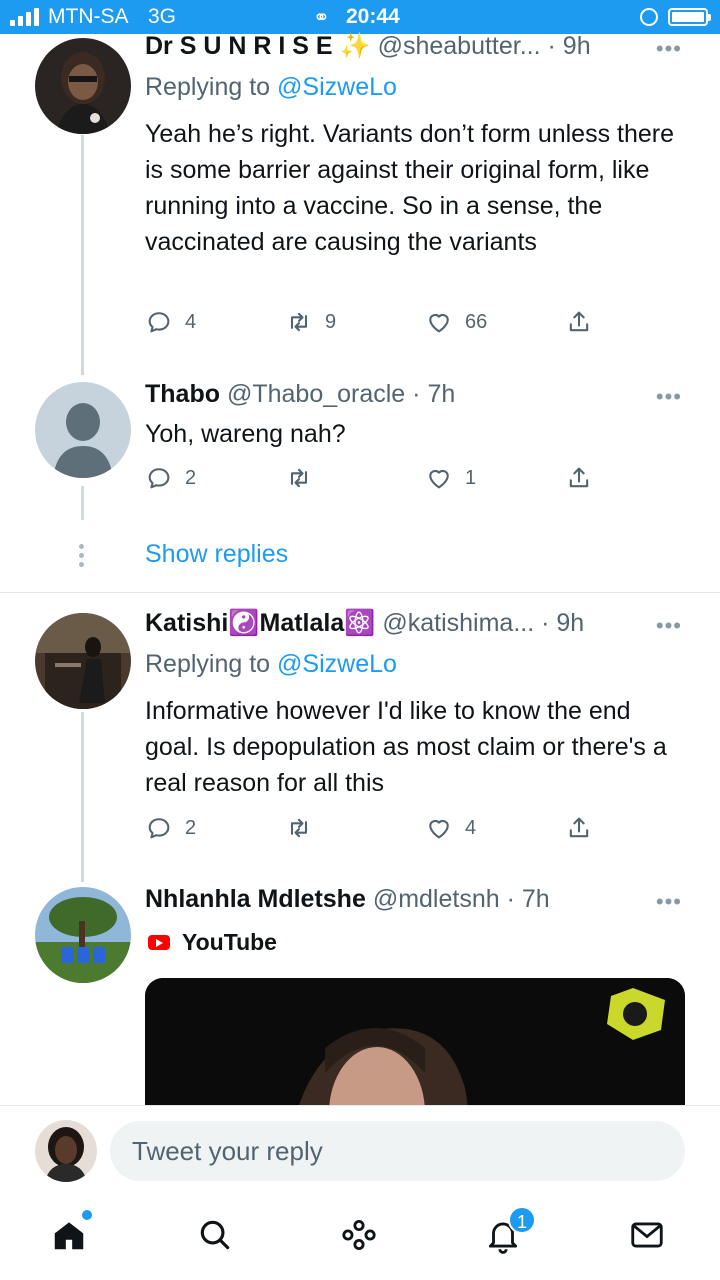 Image resolution: width=720 pixels, height=1280 pixels. Describe the element at coordinates (88, 16) in the screenshot. I see `carrier-label: MTN-SA` at that location.